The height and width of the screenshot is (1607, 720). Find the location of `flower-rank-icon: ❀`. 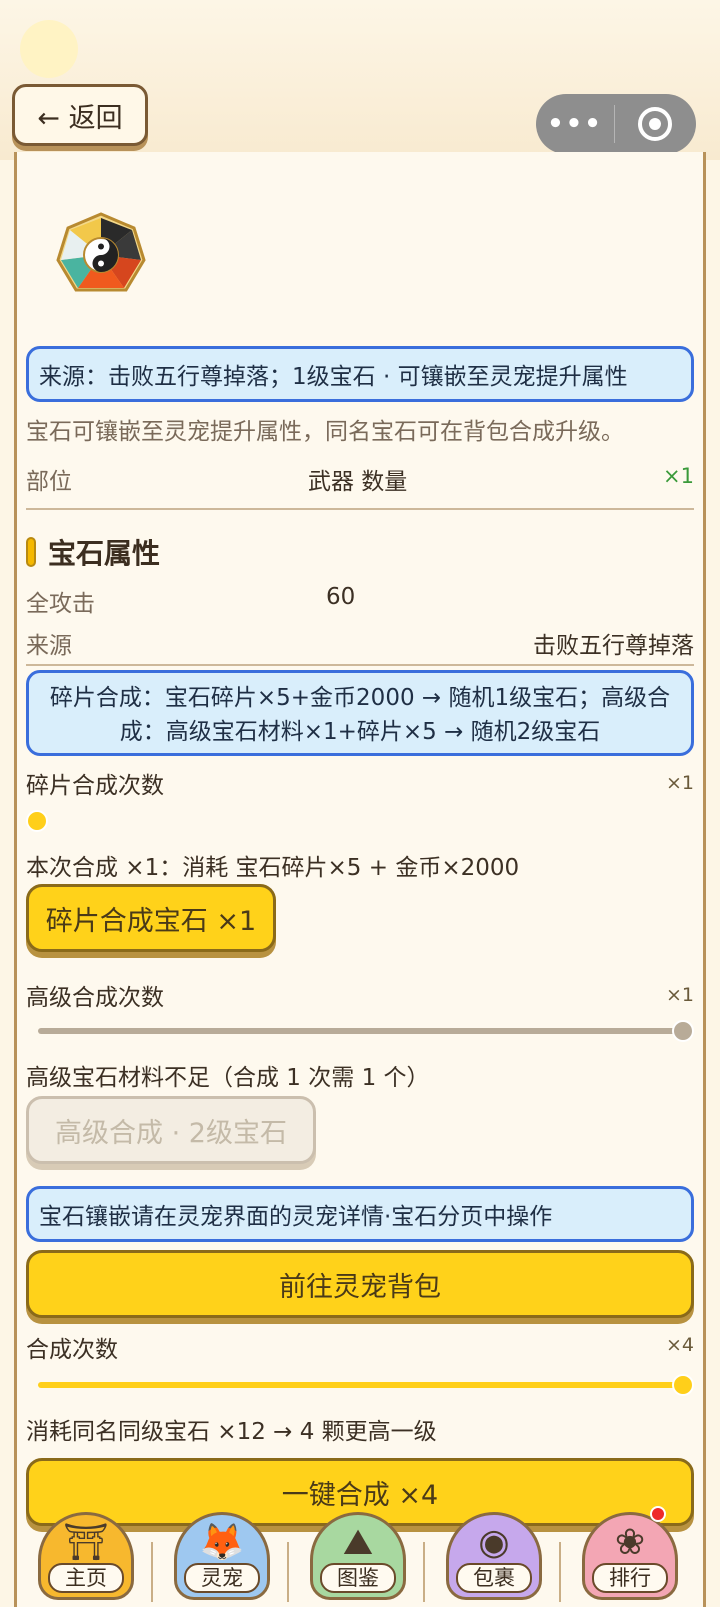

flower-rank-icon: ❀ is located at coordinates (630, 1542).